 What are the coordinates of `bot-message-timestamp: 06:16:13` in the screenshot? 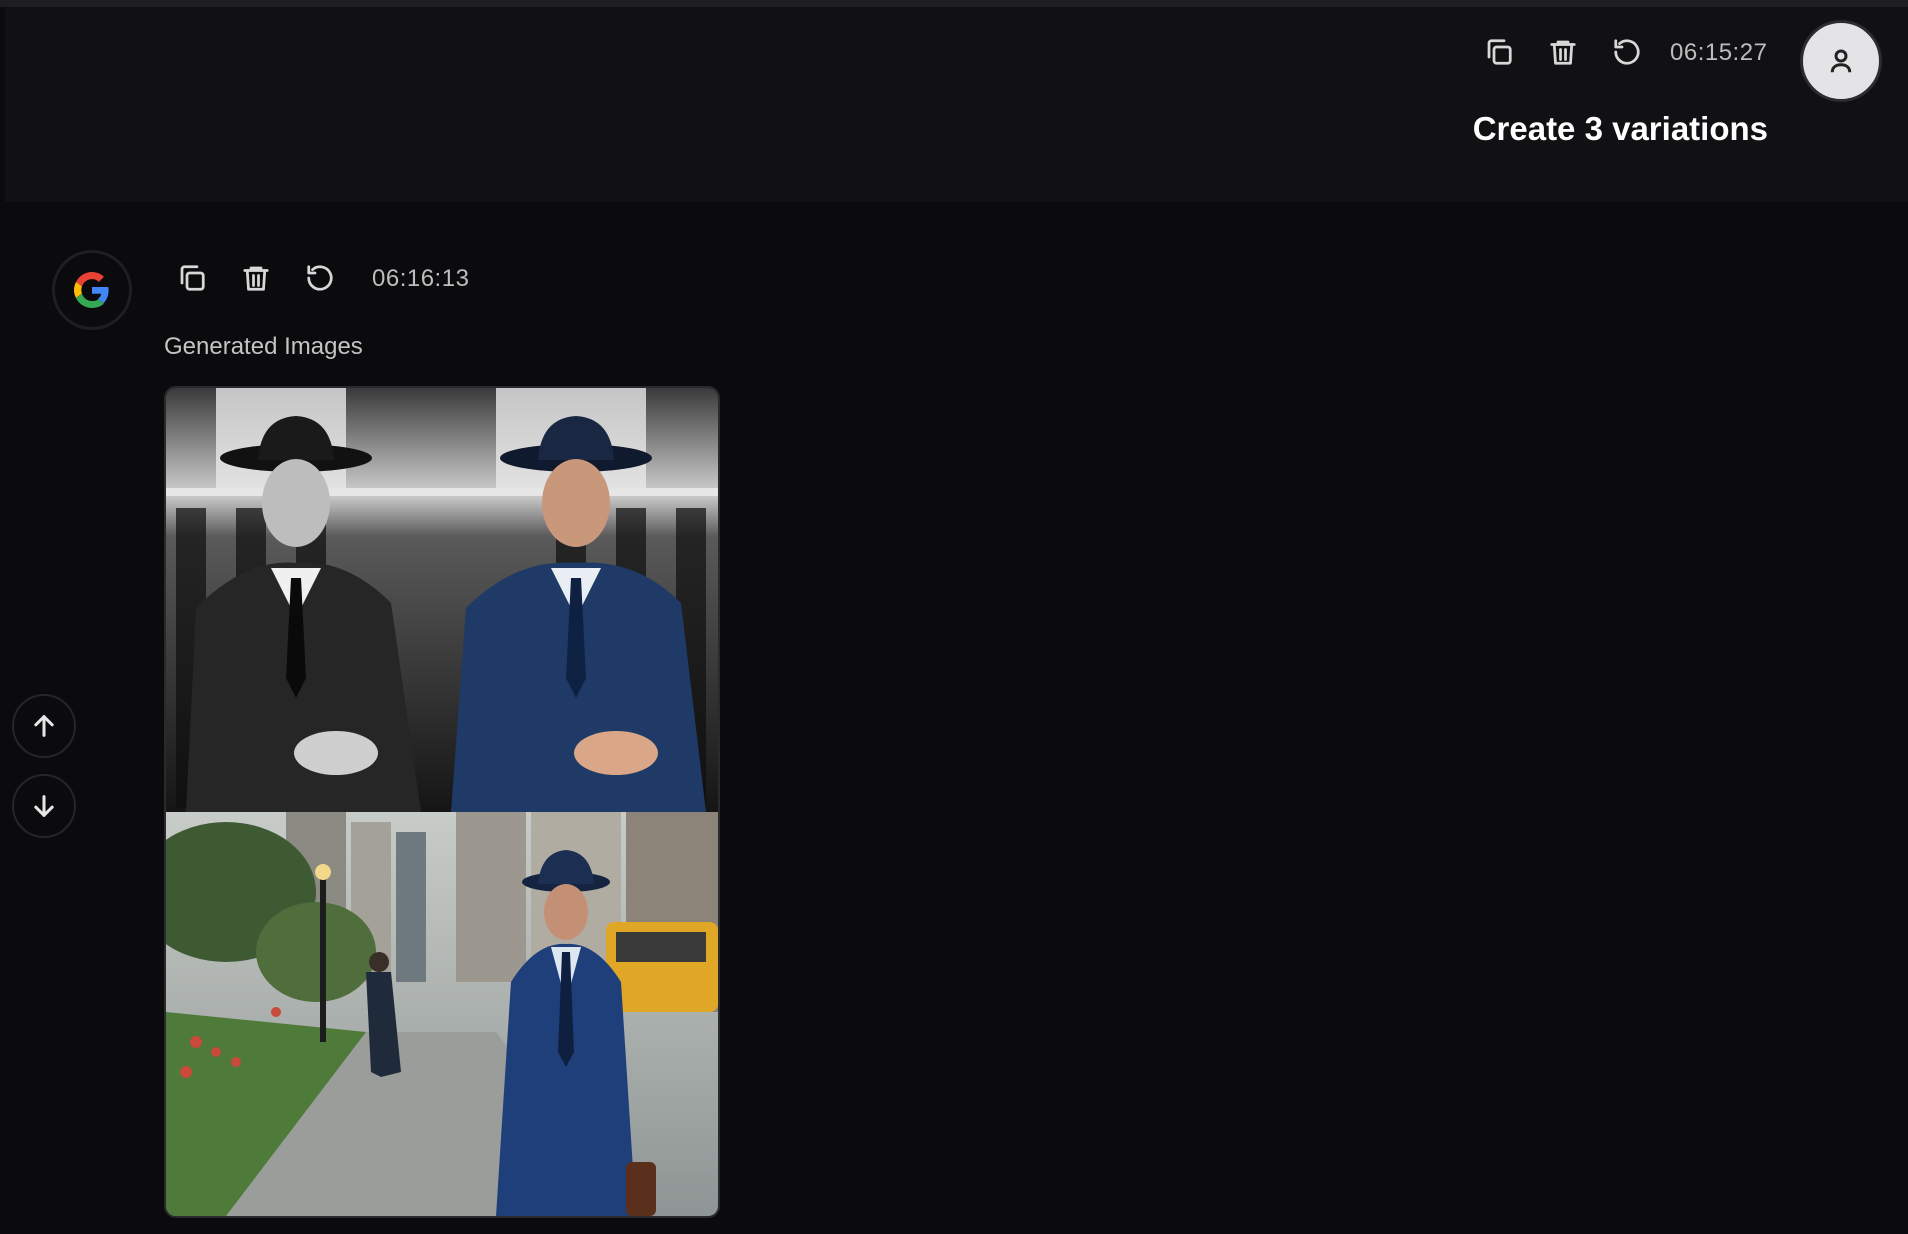 It's located at (421, 278).